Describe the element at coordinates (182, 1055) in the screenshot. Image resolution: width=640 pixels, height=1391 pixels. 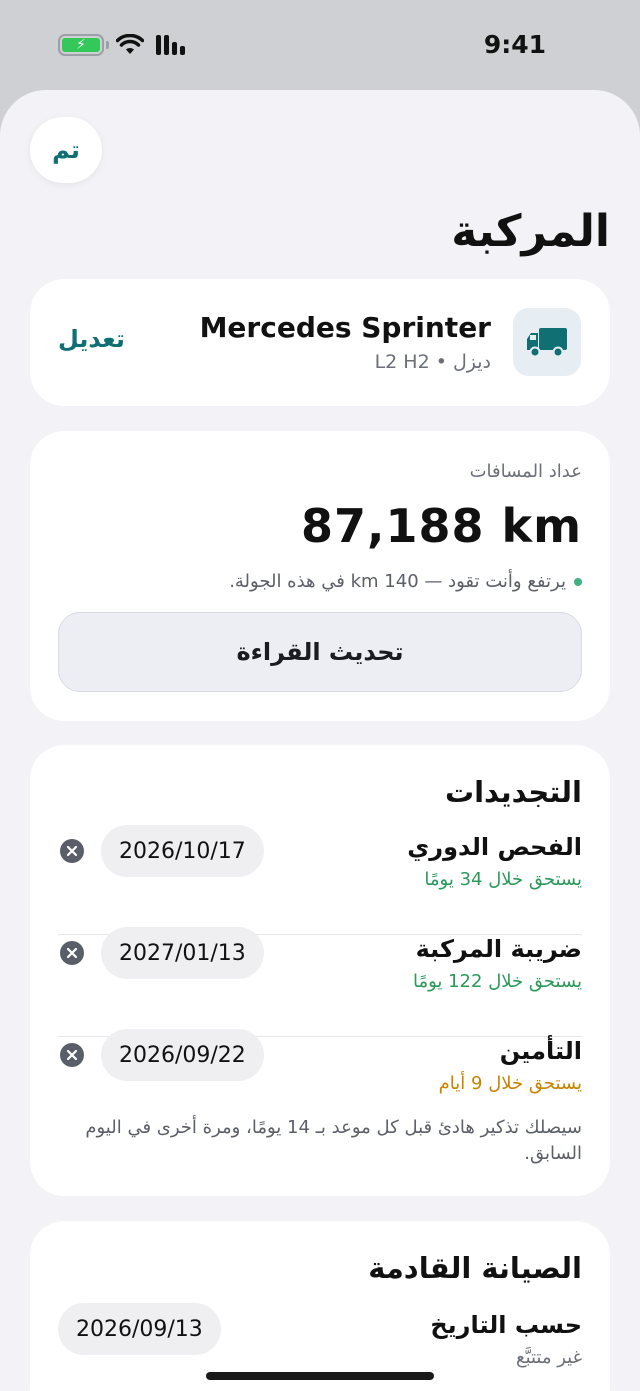
I see `renewal-date-picker: 2026/09/22` at that location.